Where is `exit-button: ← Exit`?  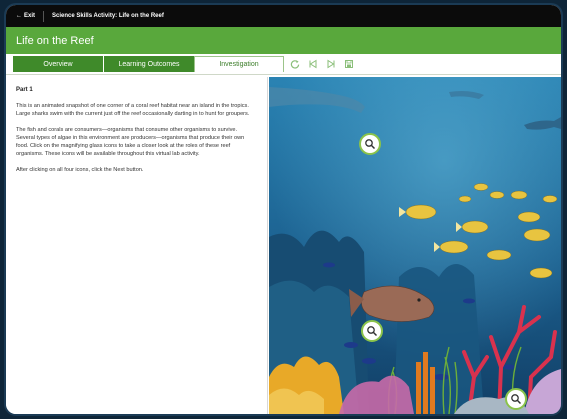
exit-button: ← Exit is located at coordinates (24, 16).